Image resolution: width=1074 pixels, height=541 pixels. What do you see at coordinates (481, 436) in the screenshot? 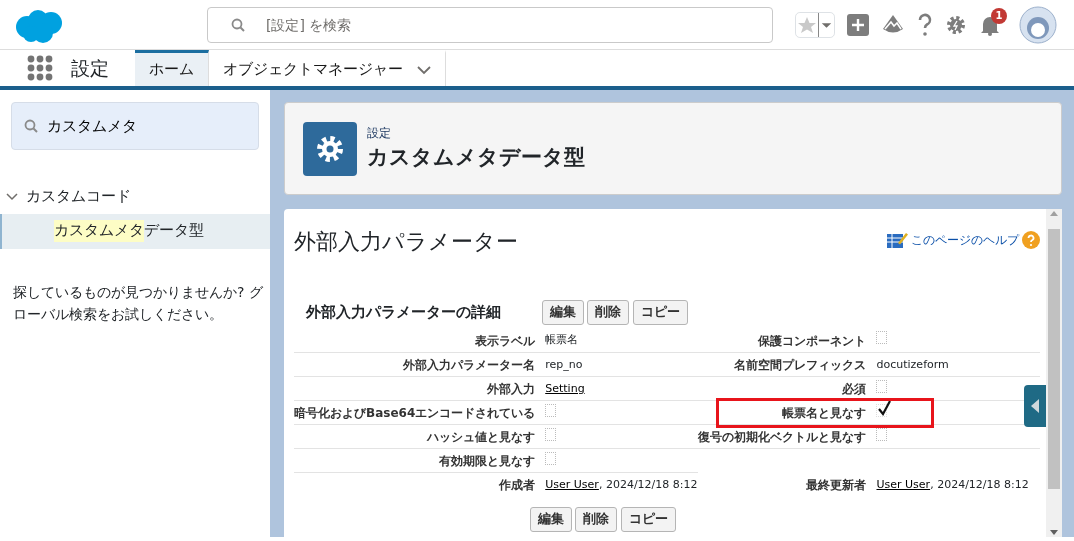
I see `field-label: ハッシュ値と見なす` at bounding box center [481, 436].